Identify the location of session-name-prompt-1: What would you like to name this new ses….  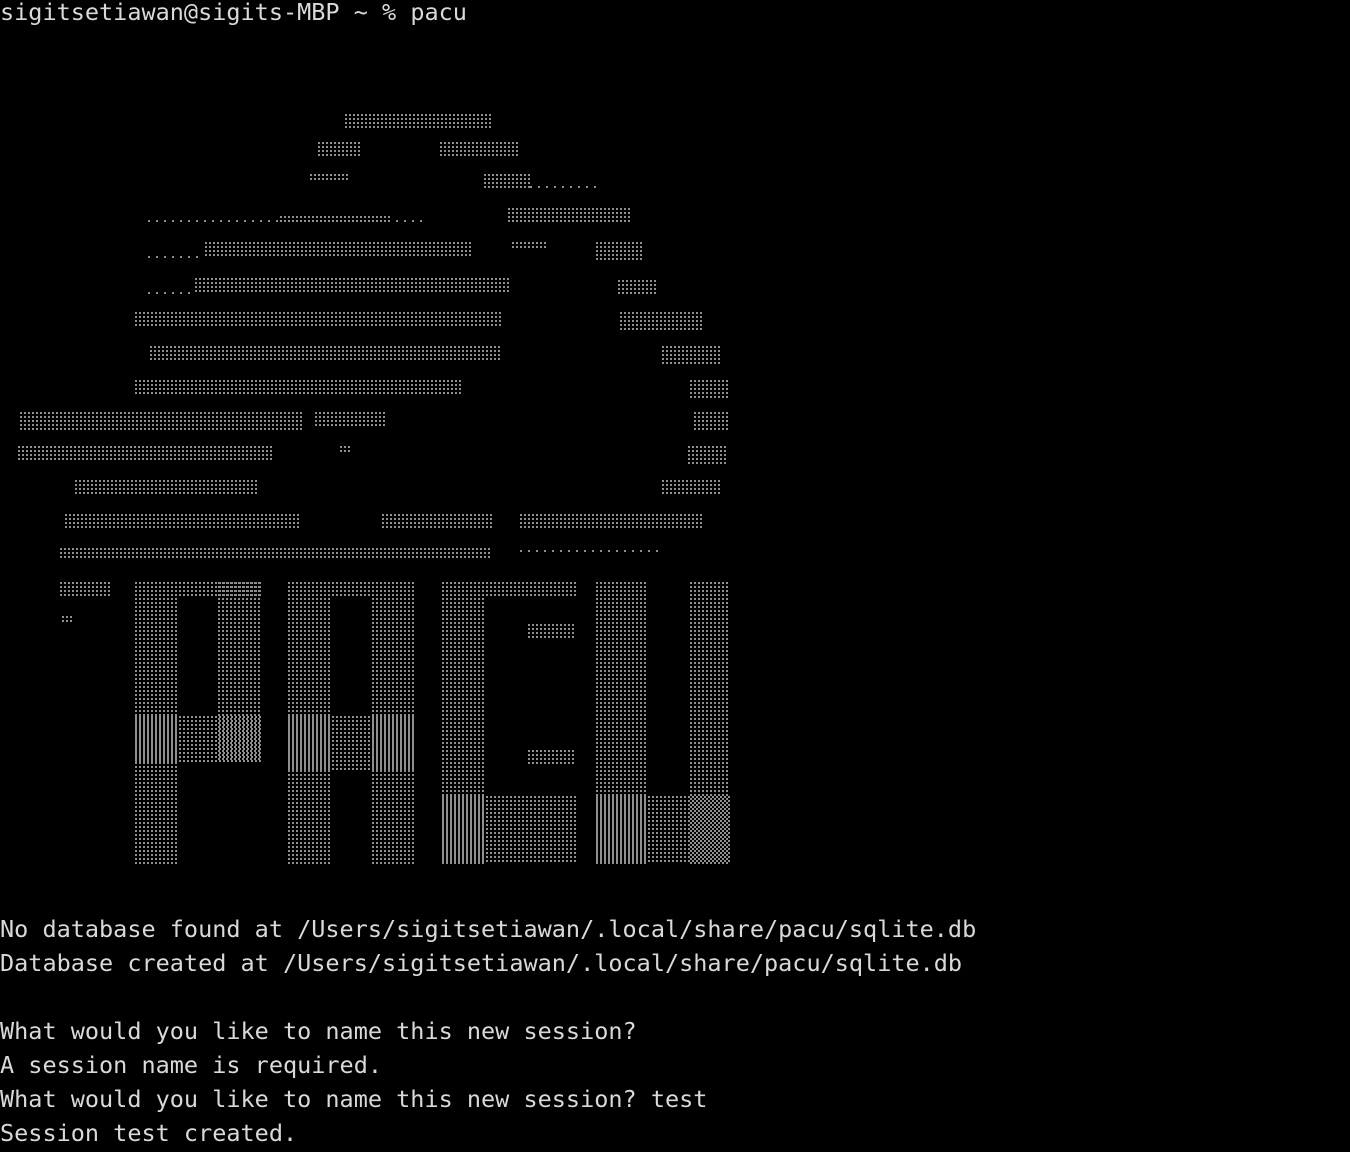
(318, 1031).